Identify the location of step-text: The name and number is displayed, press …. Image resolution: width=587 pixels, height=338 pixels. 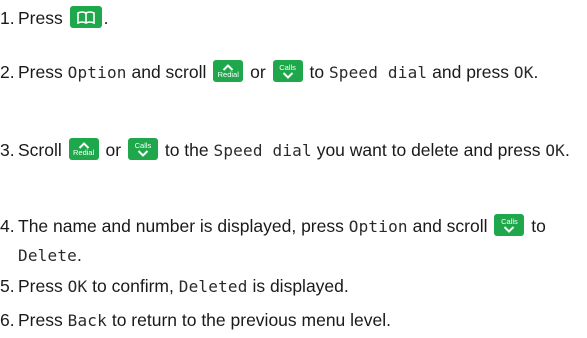
(282, 239).